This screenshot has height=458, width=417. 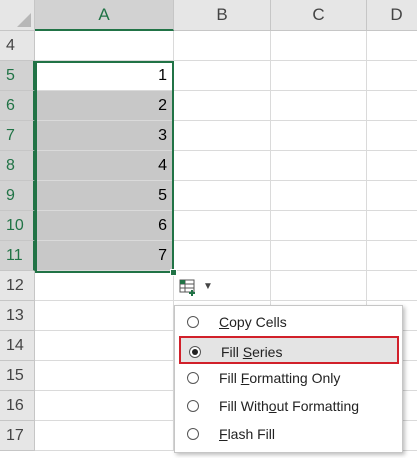 What do you see at coordinates (392, 76) in the screenshot?
I see `cell-d5` at bounding box center [392, 76].